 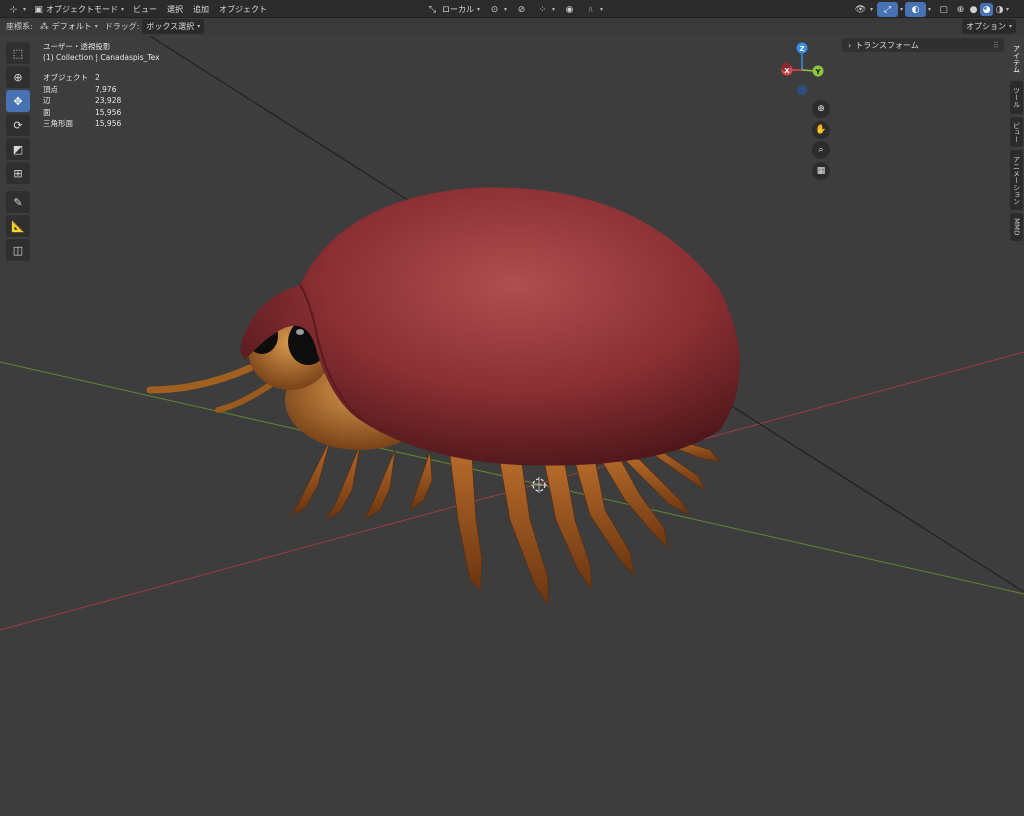 What do you see at coordinates (996, 45) in the screenshot?
I see `drag-handle-icon: ⠿` at bounding box center [996, 45].